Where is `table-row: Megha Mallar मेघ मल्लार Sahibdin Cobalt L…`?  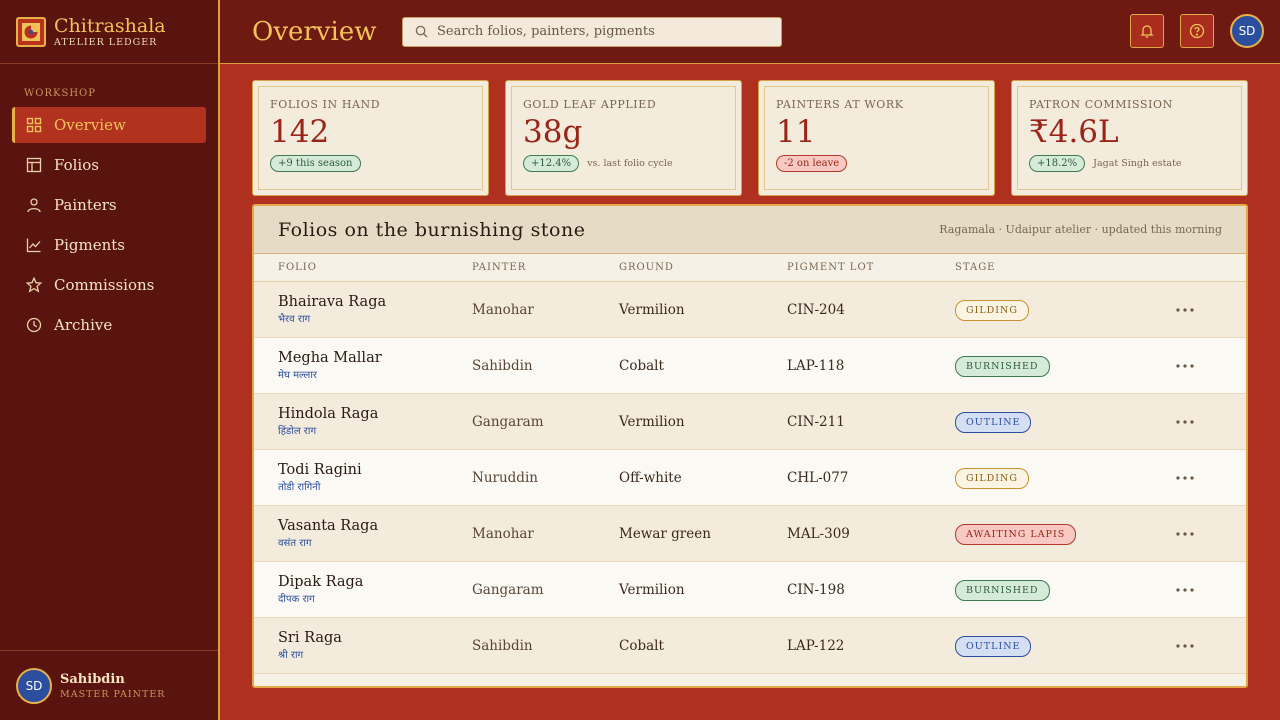 table-row: Megha Mallar मेघ मल्लार Sahibdin Cobalt L… is located at coordinates (750, 366).